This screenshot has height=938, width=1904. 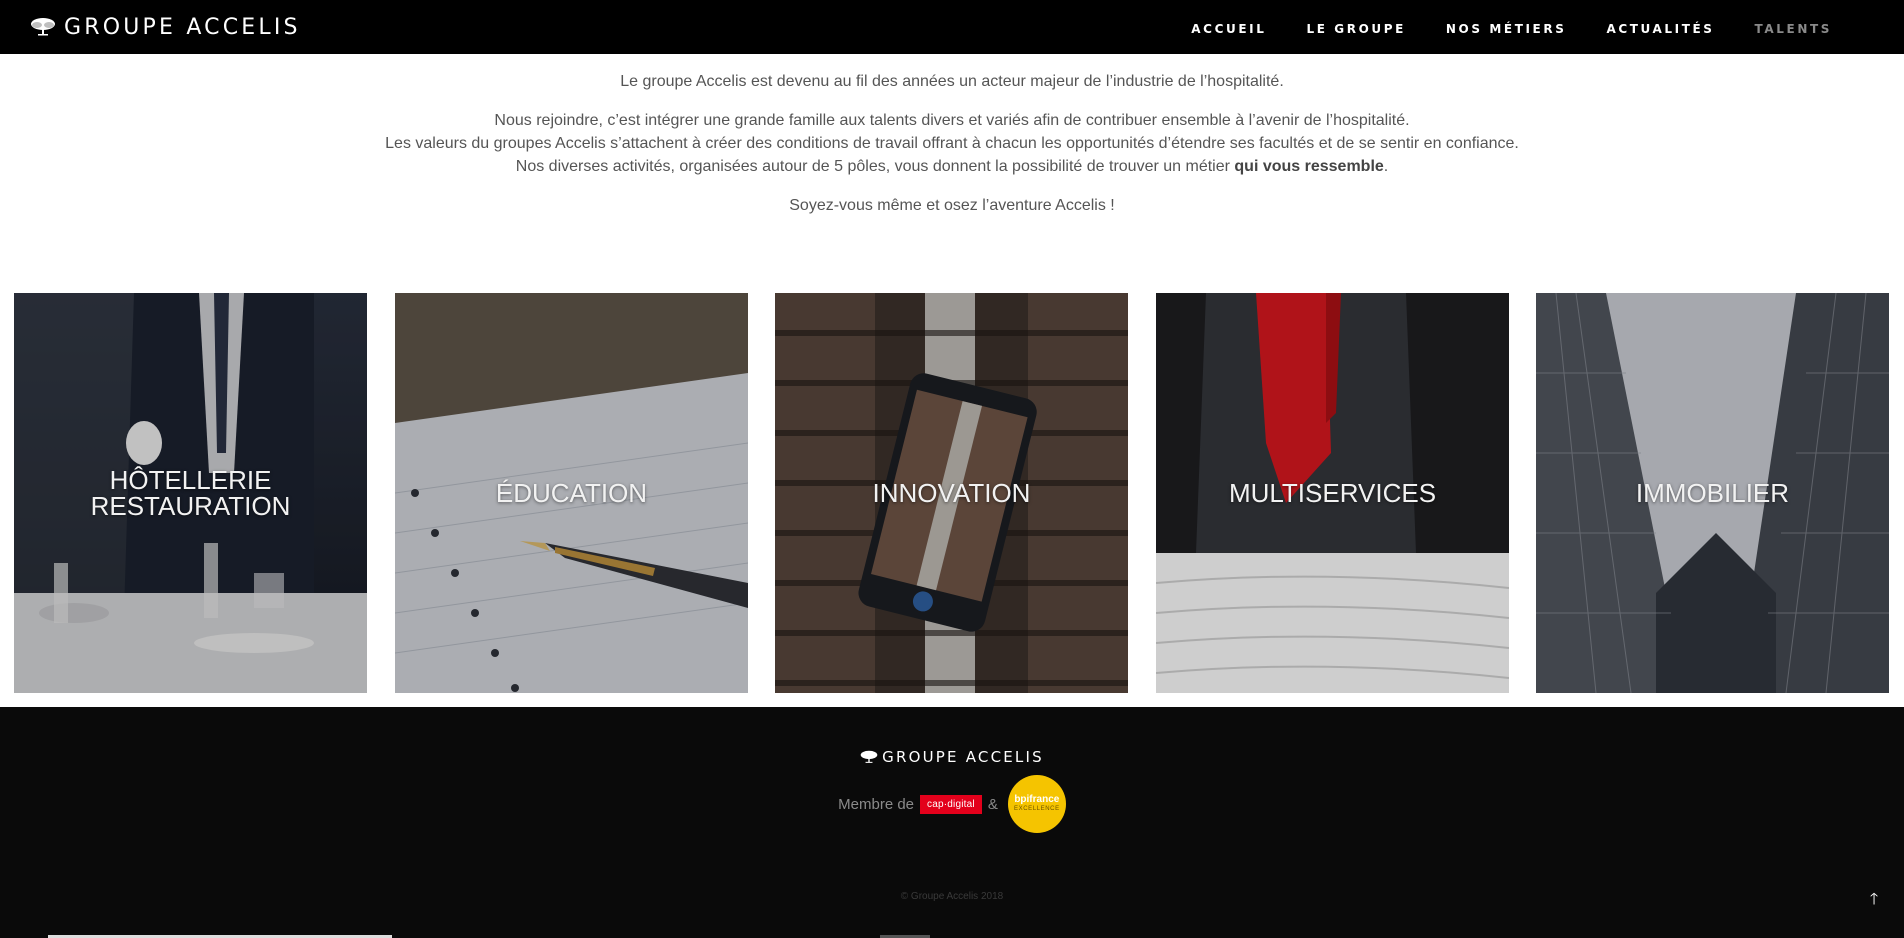 What do you see at coordinates (1228, 29) in the screenshot?
I see `nav-accueil: ACCUEIL` at bounding box center [1228, 29].